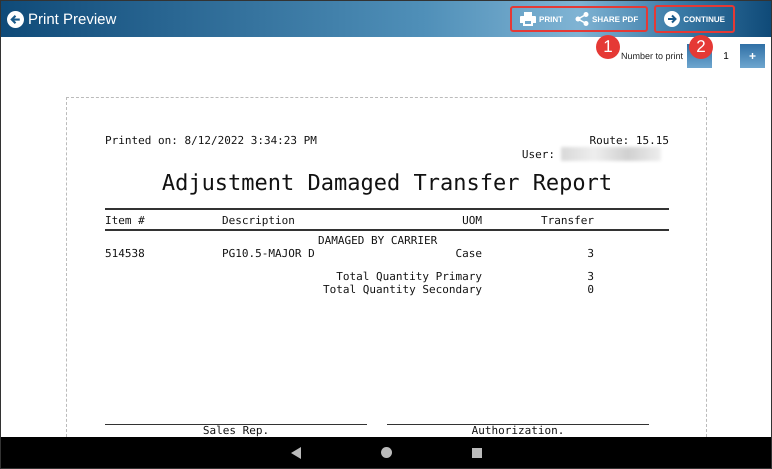 The image size is (772, 469). I want to click on table-cell-text: PG10.5-MAJOR D, so click(269, 253).